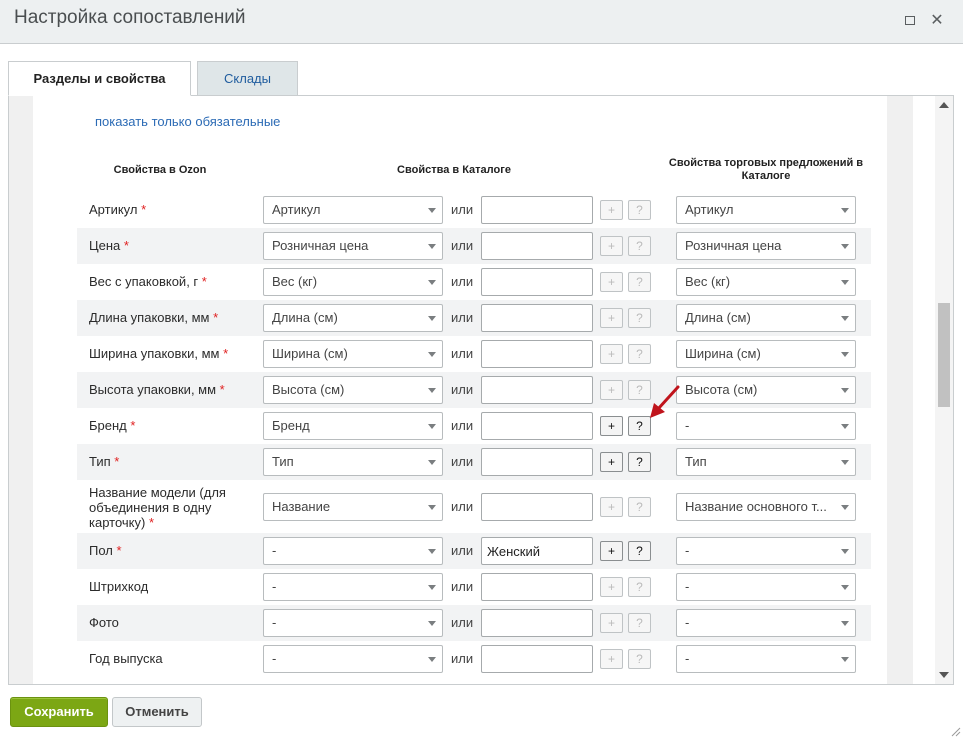 The image size is (963, 739). What do you see at coordinates (687, 622) in the screenshot?
I see `offer-property-value: -` at bounding box center [687, 622].